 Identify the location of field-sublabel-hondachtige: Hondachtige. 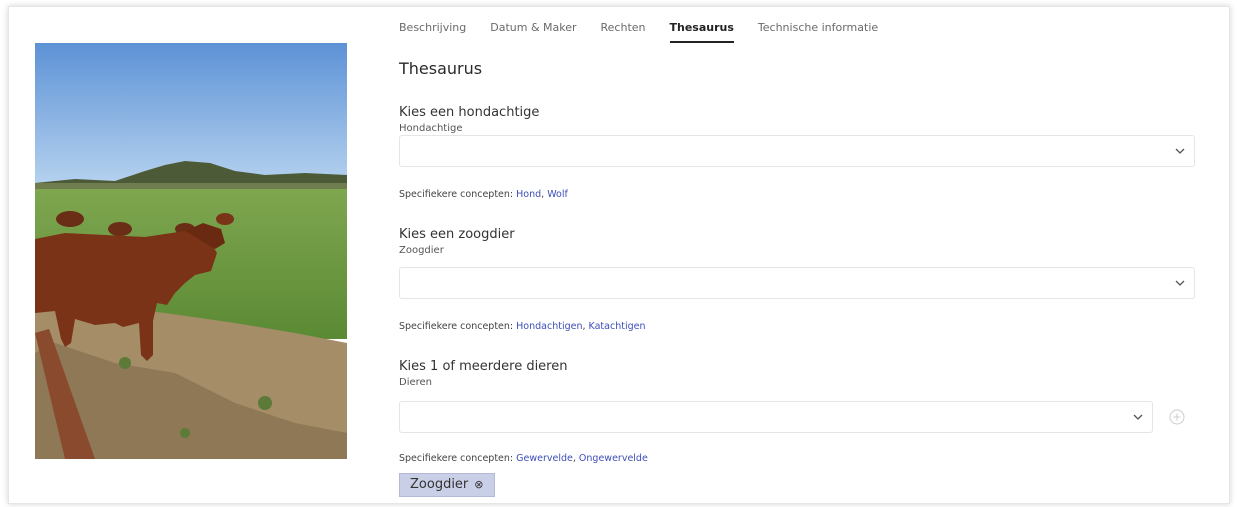
(431, 128).